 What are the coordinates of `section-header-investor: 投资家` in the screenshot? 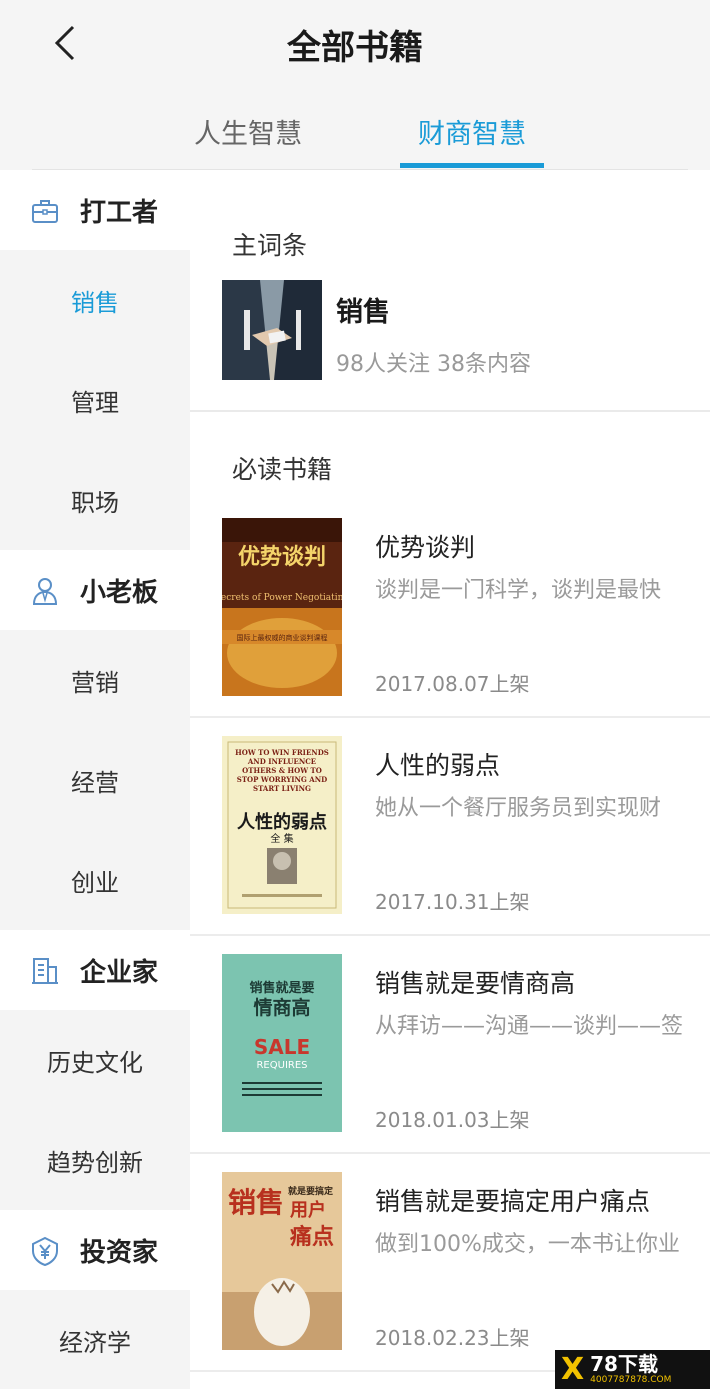 It's located at (95, 1250).